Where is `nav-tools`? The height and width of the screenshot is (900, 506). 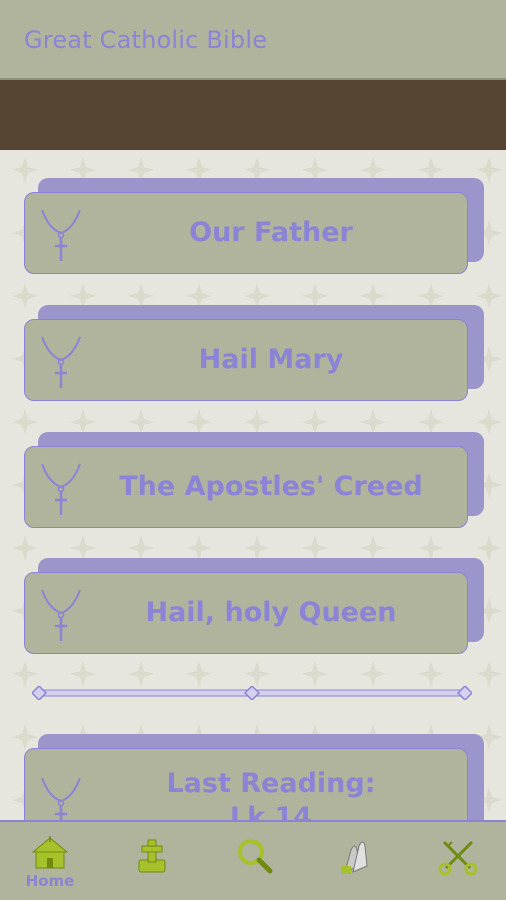 nav-tools is located at coordinates (458, 864).